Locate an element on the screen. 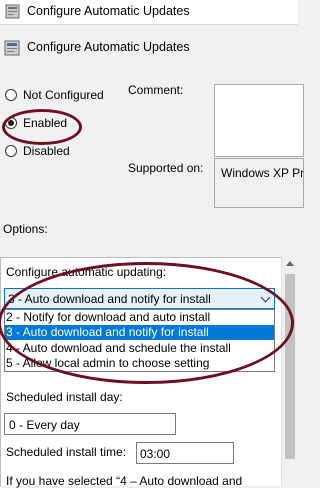 The height and width of the screenshot is (488, 320). supported-on-label: Supported on: is located at coordinates (166, 168).